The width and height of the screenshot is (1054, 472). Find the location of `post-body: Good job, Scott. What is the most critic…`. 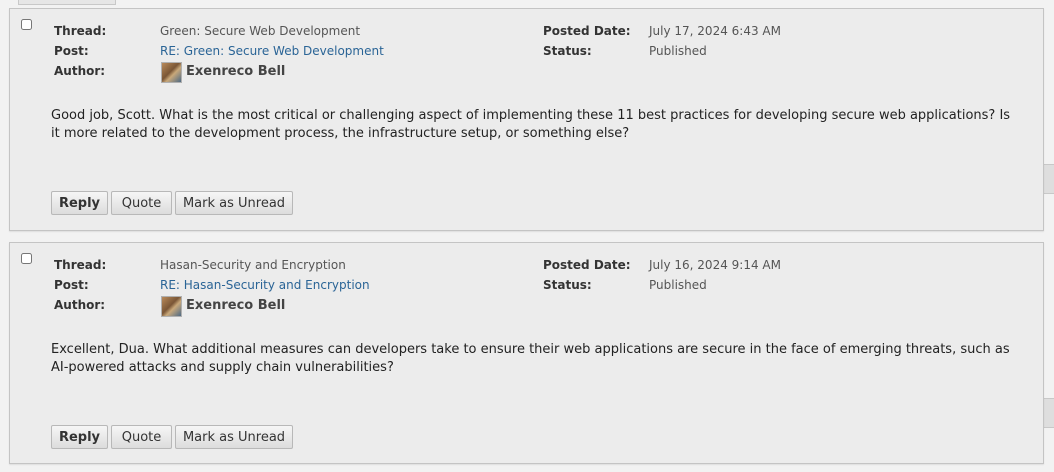

post-body: Good job, Scott. What is the most critic… is located at coordinates (531, 124).